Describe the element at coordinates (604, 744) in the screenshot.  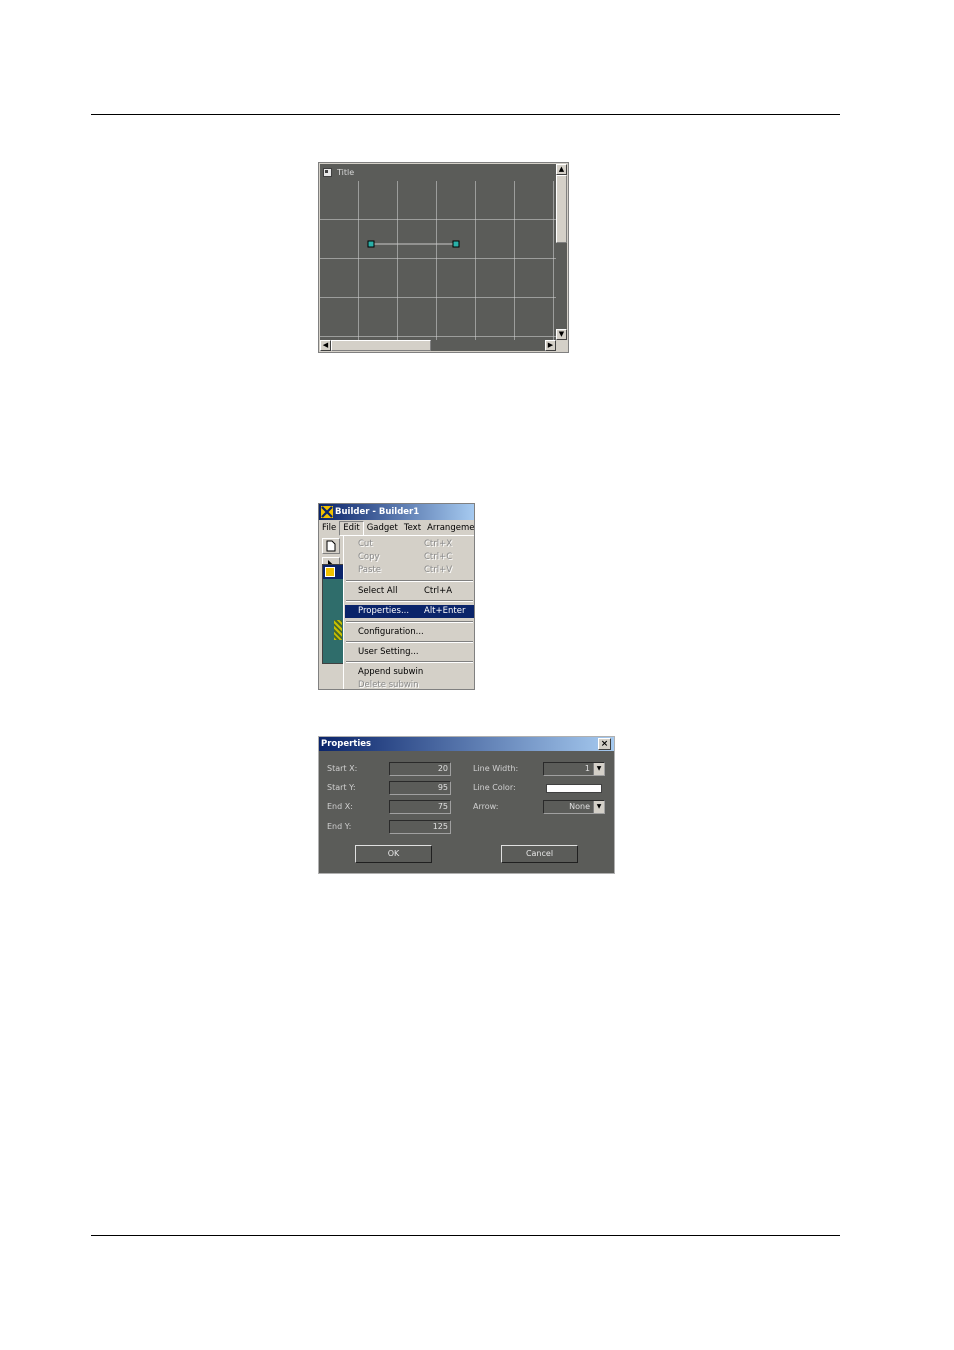
I see `close-button: ×` at that location.